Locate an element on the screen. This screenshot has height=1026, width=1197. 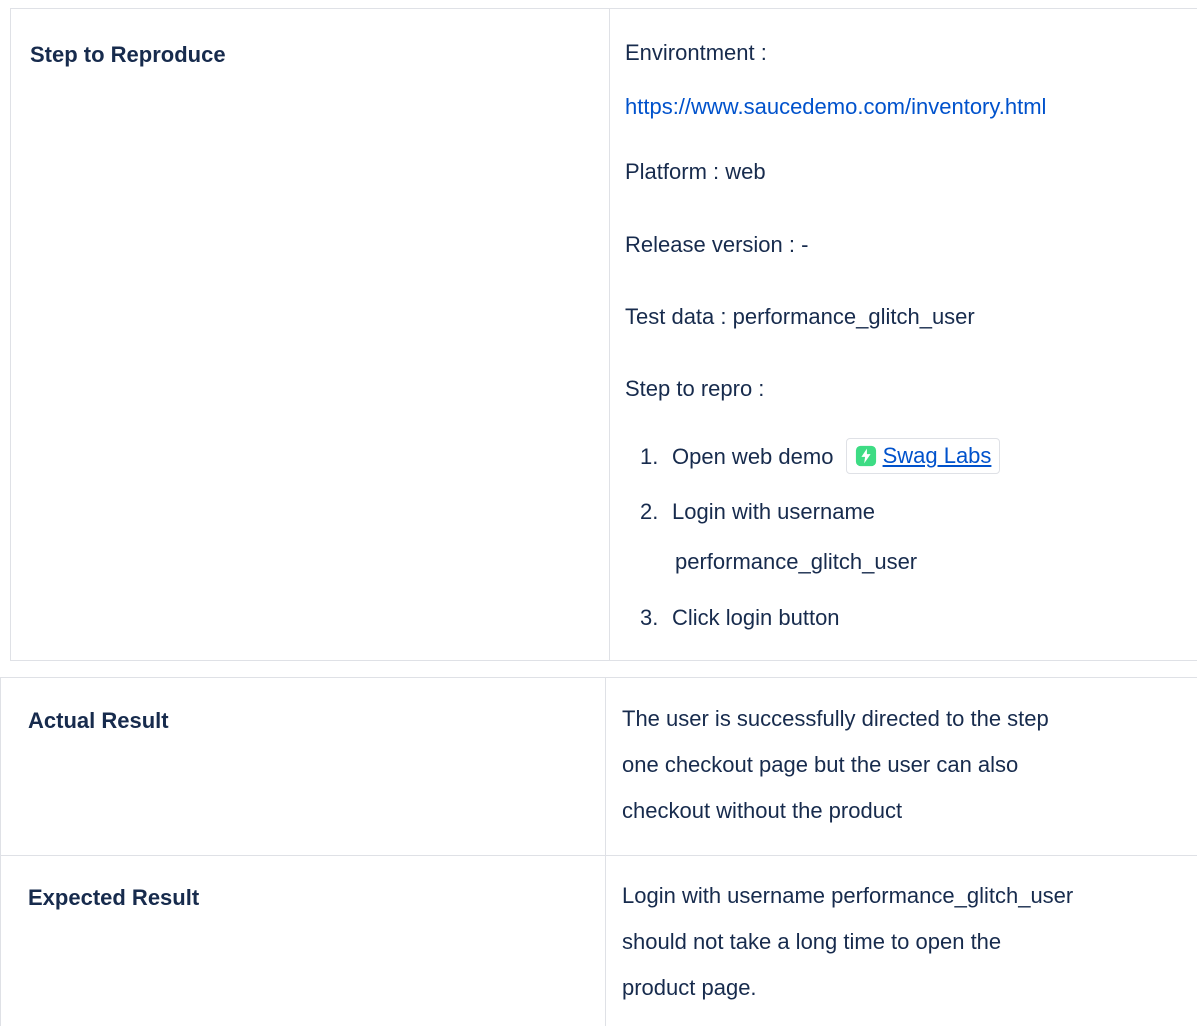
step-to-reproduce-header: Step to Reproduce is located at coordinates (128, 54).